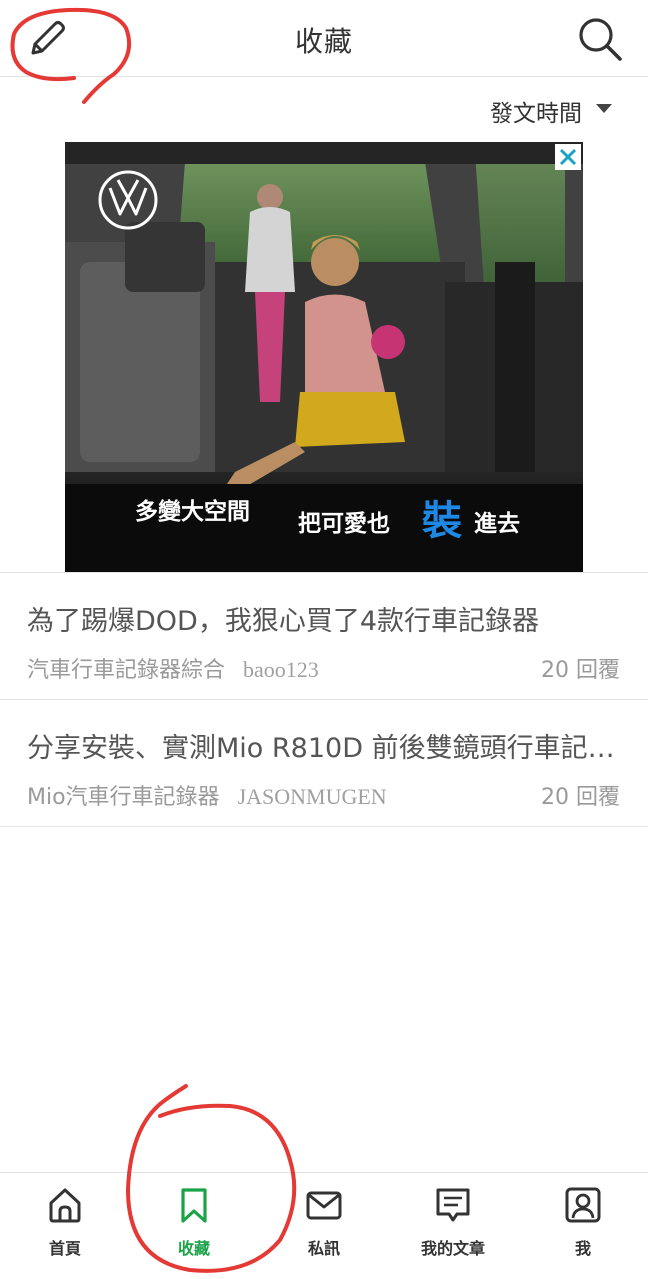 Image resolution: width=648 pixels, height=1279 pixels. Describe the element at coordinates (65, 1205) in the screenshot. I see `home-icon` at that location.